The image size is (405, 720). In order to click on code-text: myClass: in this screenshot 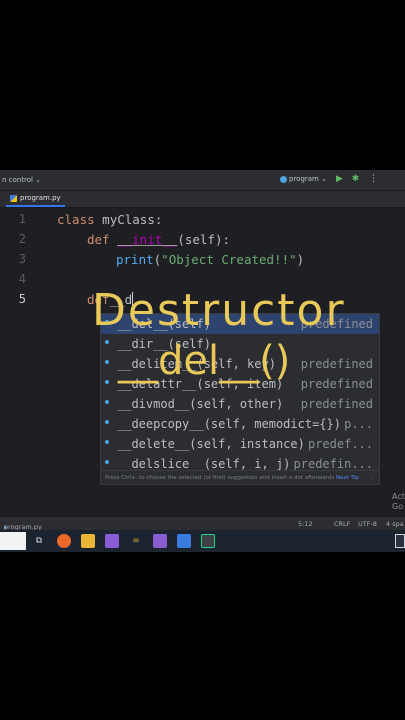, I will do `click(128, 219)`.